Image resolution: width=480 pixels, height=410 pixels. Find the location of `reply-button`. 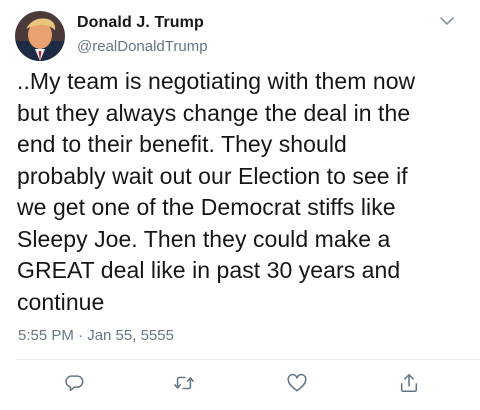

reply-button is located at coordinates (74, 383).